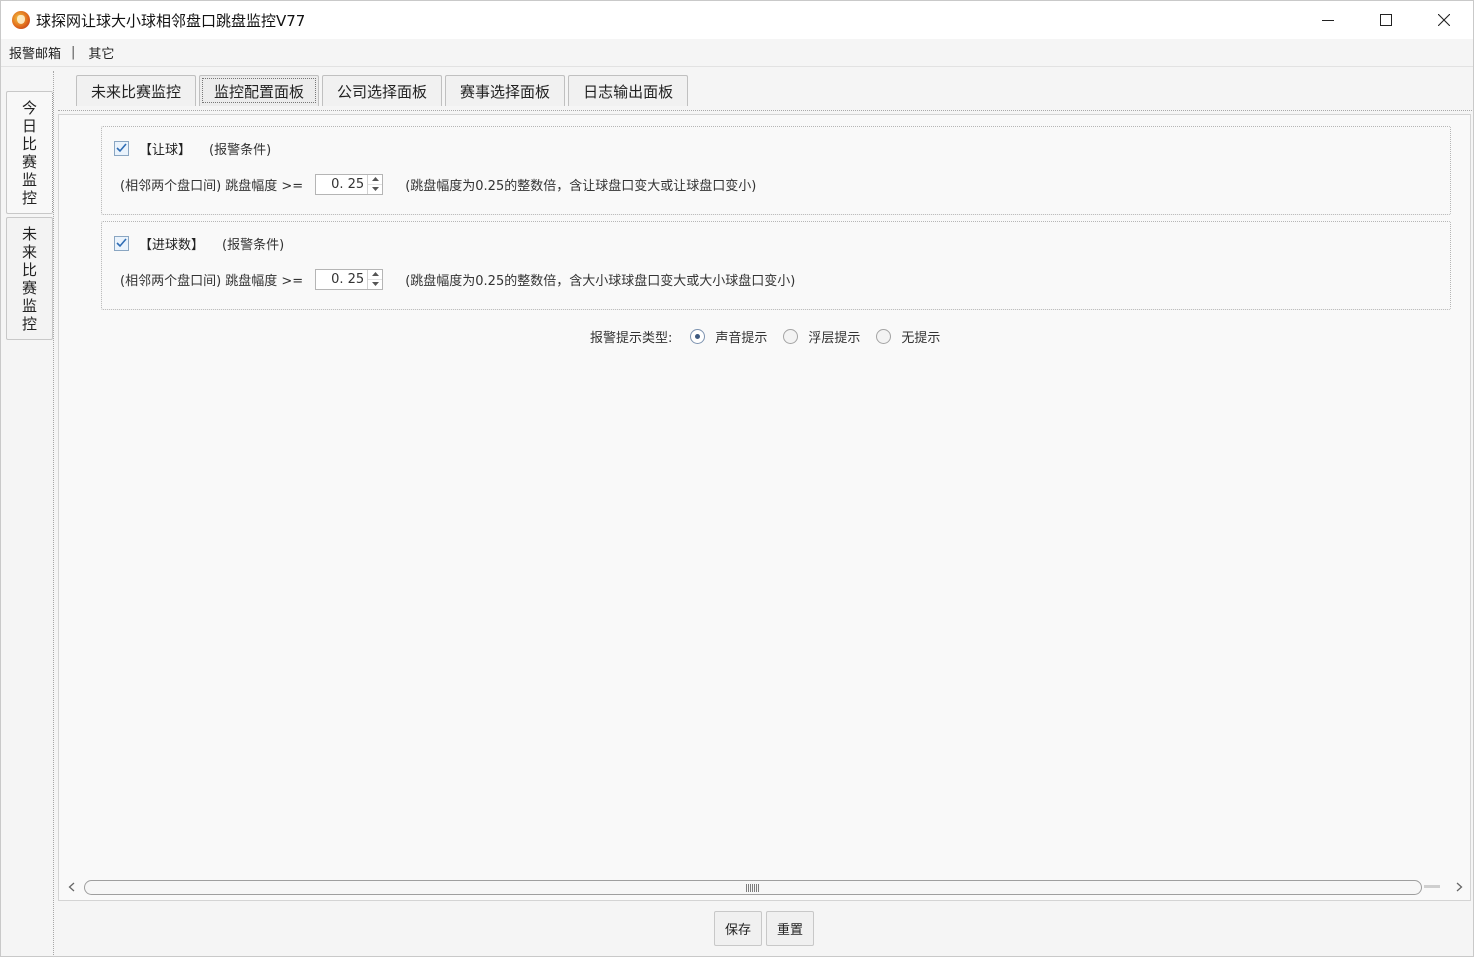 Image resolution: width=1474 pixels, height=957 pixels. Describe the element at coordinates (505, 90) in the screenshot. I see `tab-league-select: 赛事选择面板` at that location.